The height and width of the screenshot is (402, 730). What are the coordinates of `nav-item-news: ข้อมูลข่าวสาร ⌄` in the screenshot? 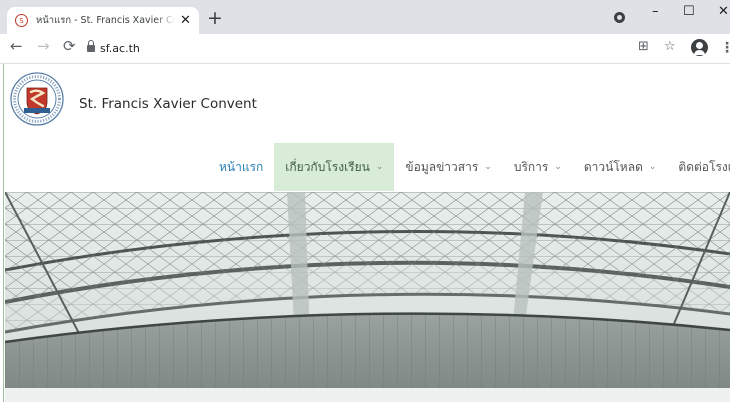 It's located at (448, 167).